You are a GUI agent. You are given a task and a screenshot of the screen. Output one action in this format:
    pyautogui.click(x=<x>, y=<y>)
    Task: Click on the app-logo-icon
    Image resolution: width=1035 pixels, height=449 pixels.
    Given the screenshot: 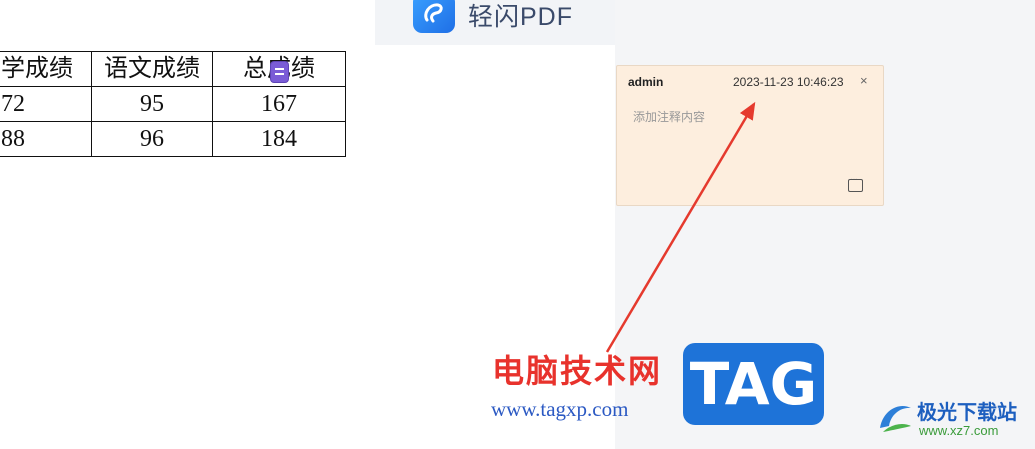 What is the action you would take?
    pyautogui.click(x=434, y=16)
    